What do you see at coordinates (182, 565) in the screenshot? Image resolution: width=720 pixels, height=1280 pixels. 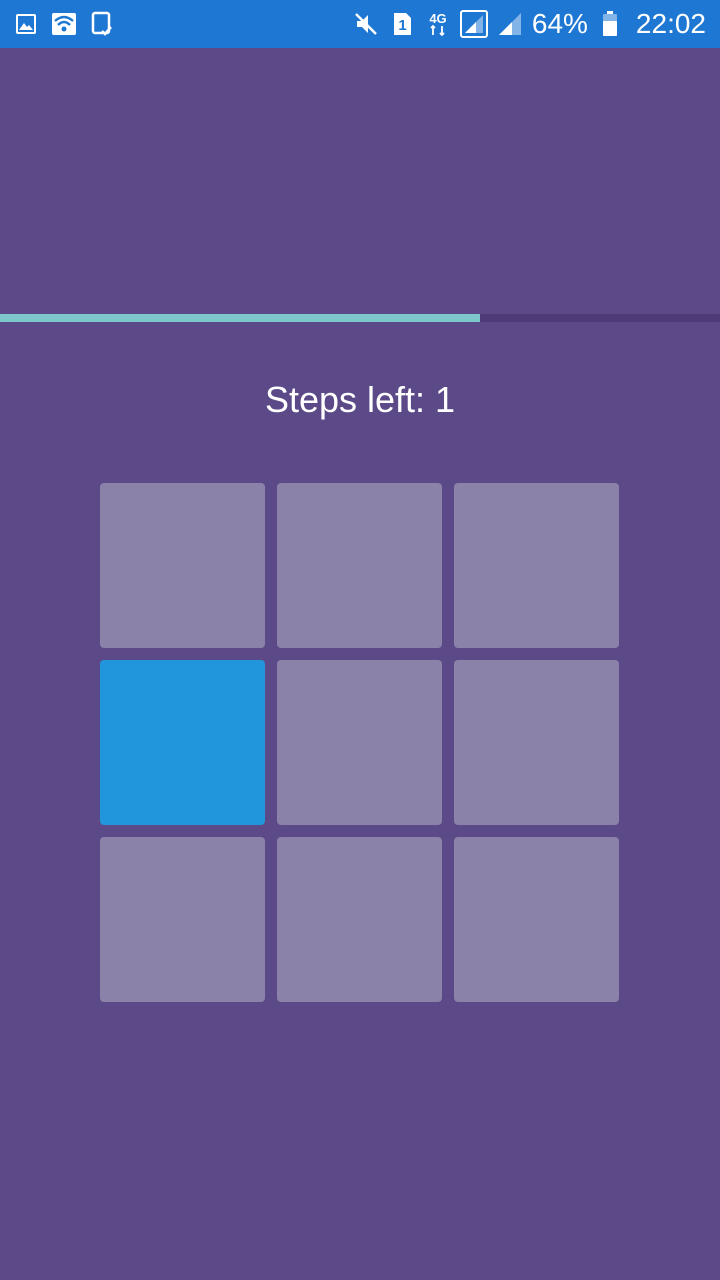 I see `grid-tile-r0-c0` at bounding box center [182, 565].